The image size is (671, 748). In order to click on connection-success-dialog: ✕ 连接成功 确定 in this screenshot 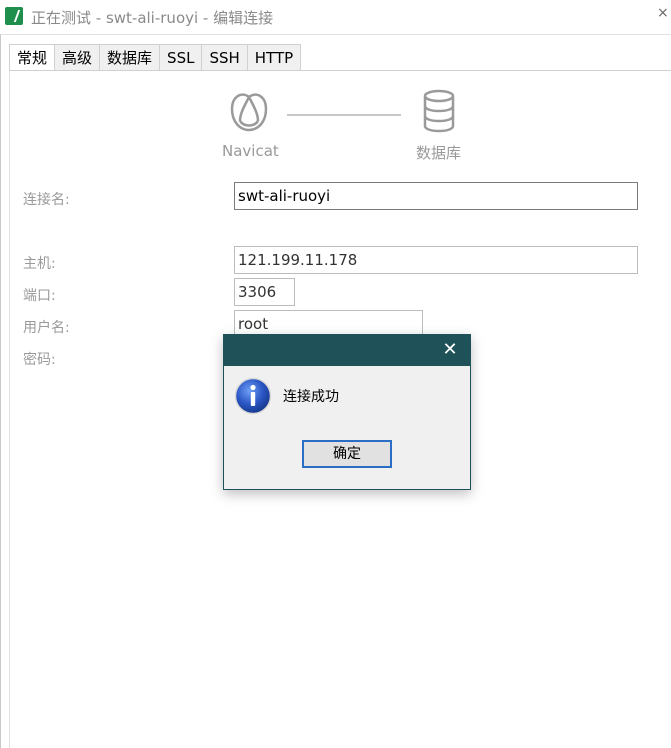, I will do `click(347, 412)`.